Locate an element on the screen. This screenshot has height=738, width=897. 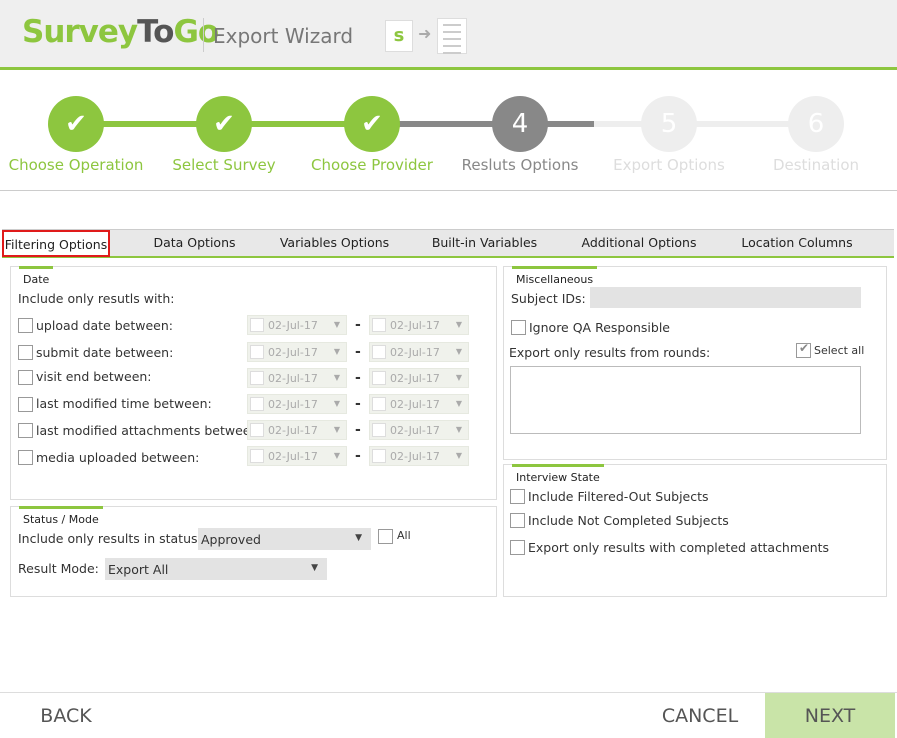
submit-date-from-value: 02-Jul-17 is located at coordinates (293, 352).